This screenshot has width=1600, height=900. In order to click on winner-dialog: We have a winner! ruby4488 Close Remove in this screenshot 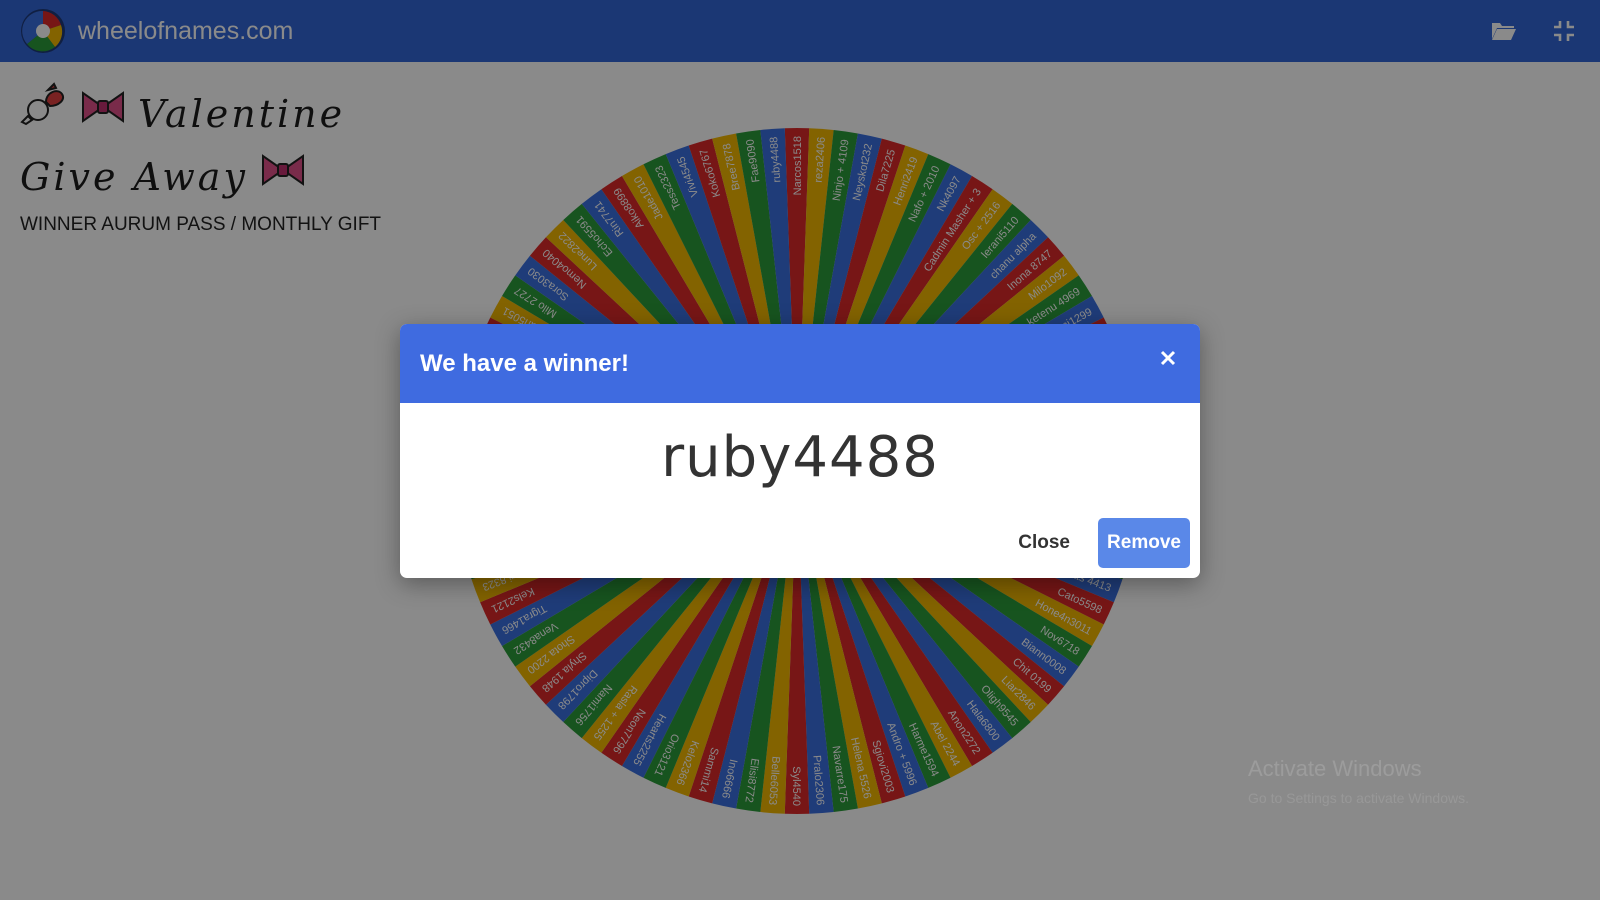, I will do `click(800, 451)`.